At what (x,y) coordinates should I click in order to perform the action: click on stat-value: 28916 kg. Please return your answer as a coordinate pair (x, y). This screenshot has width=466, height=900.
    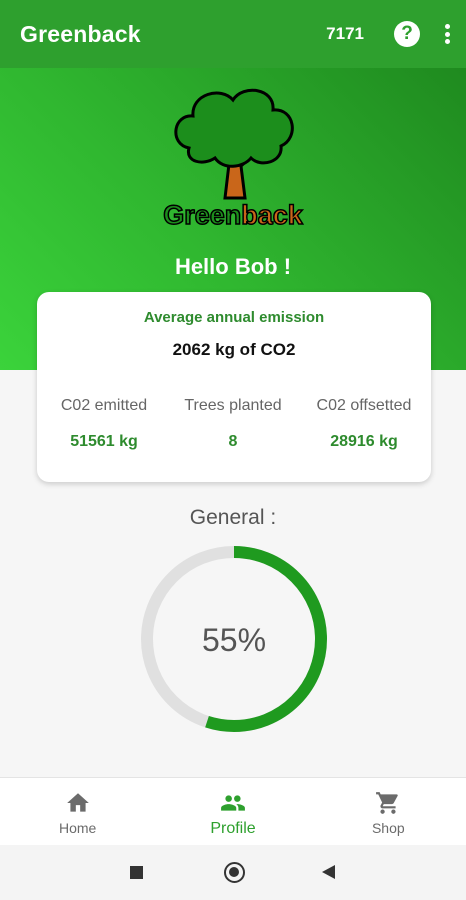
    Looking at the image, I should click on (364, 441).